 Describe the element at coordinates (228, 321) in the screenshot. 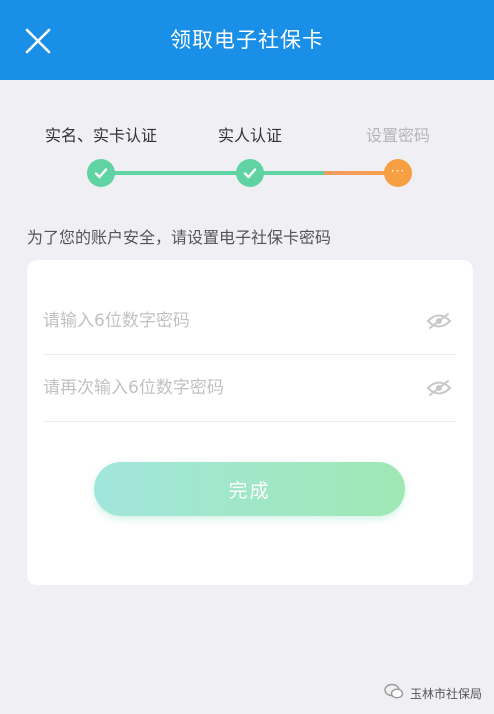

I see `password-input` at that location.